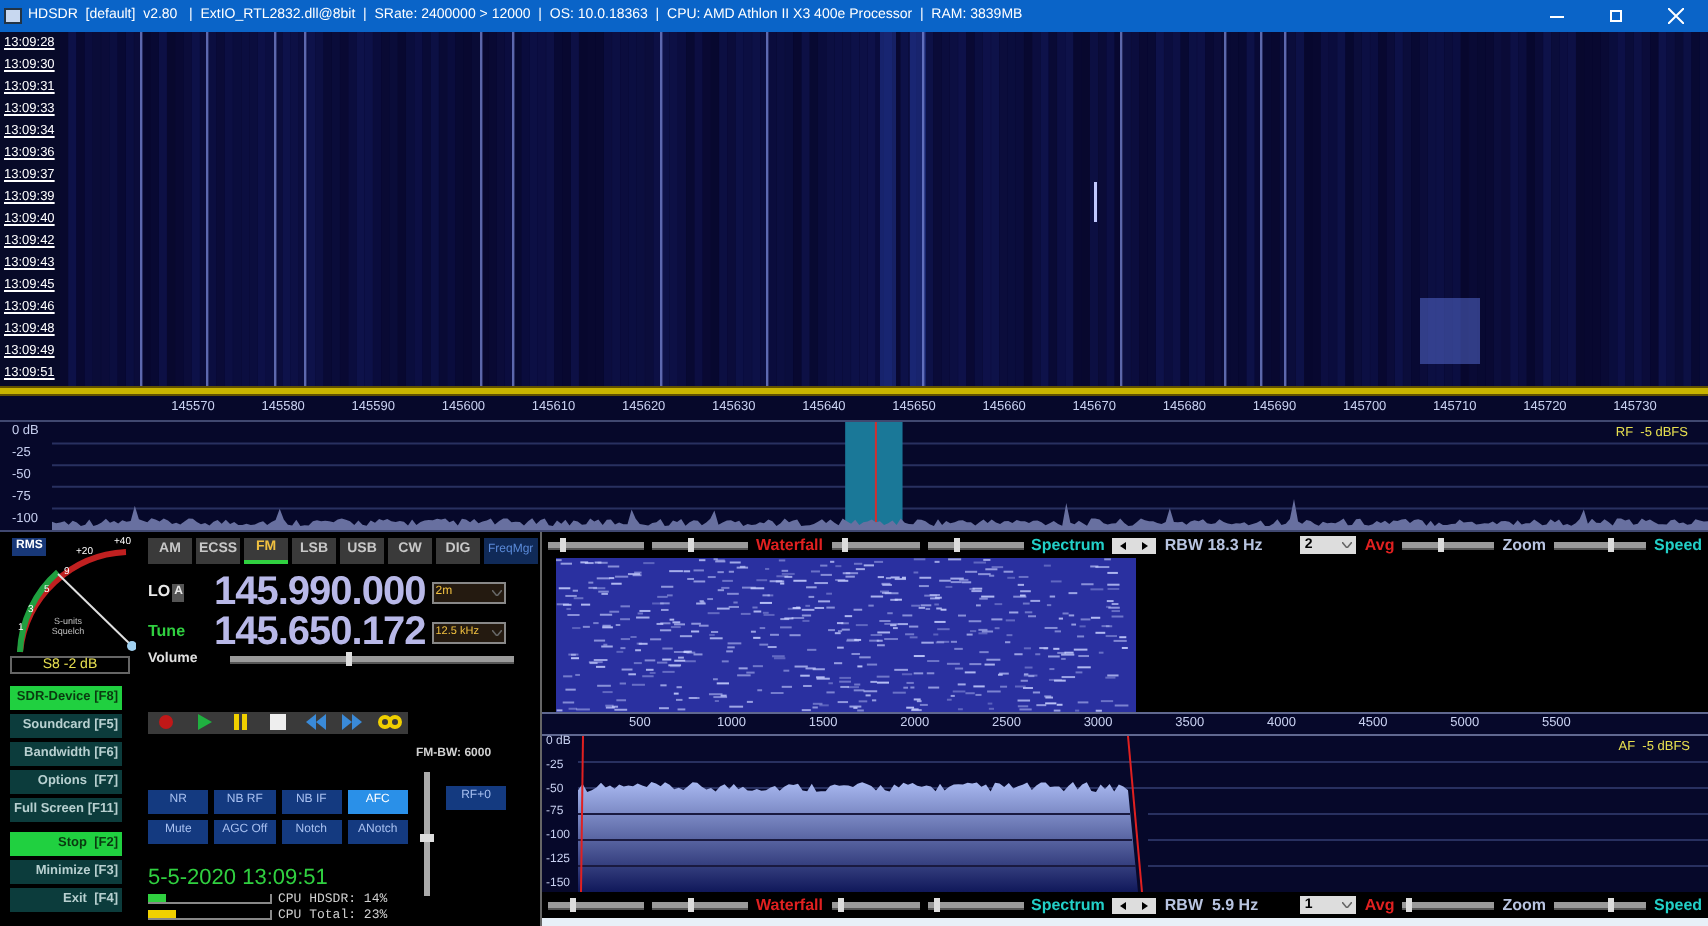 The width and height of the screenshot is (1708, 926). I want to click on tune-label: Tune, so click(168, 632).